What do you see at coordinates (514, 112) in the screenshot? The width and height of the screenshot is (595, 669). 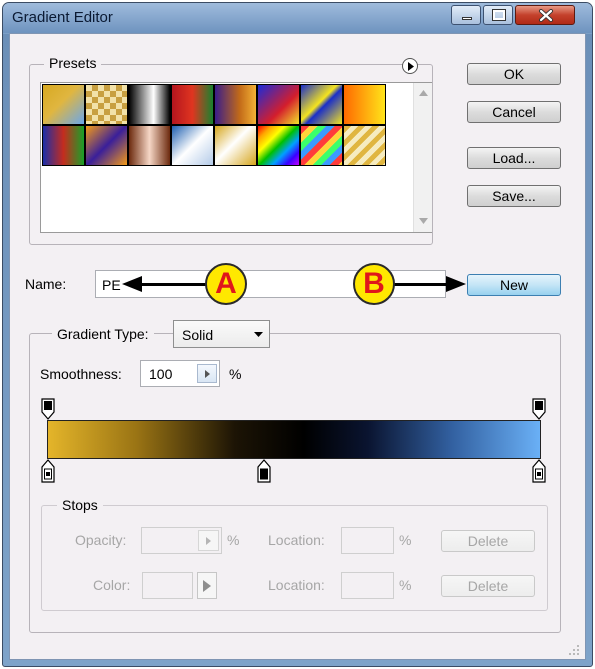 I see `cancel-button: Cancel` at bounding box center [514, 112].